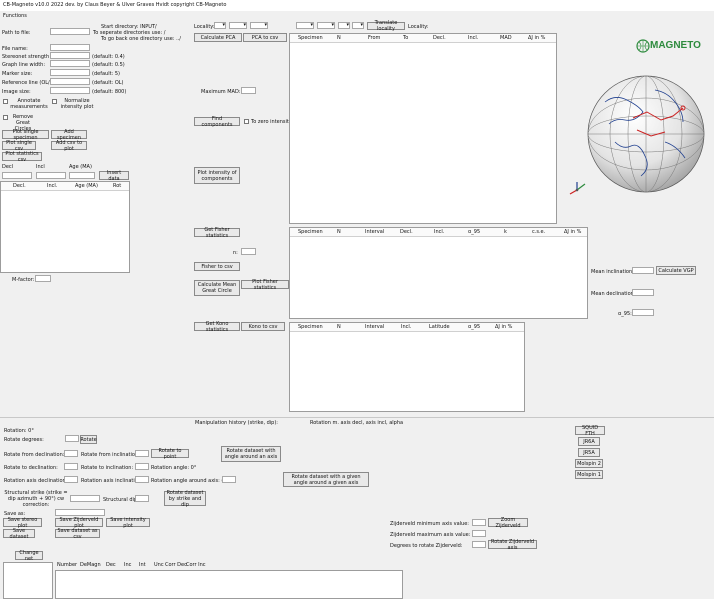 The image size is (714, 599). I want to click on graph-line-input, so click(70, 63).